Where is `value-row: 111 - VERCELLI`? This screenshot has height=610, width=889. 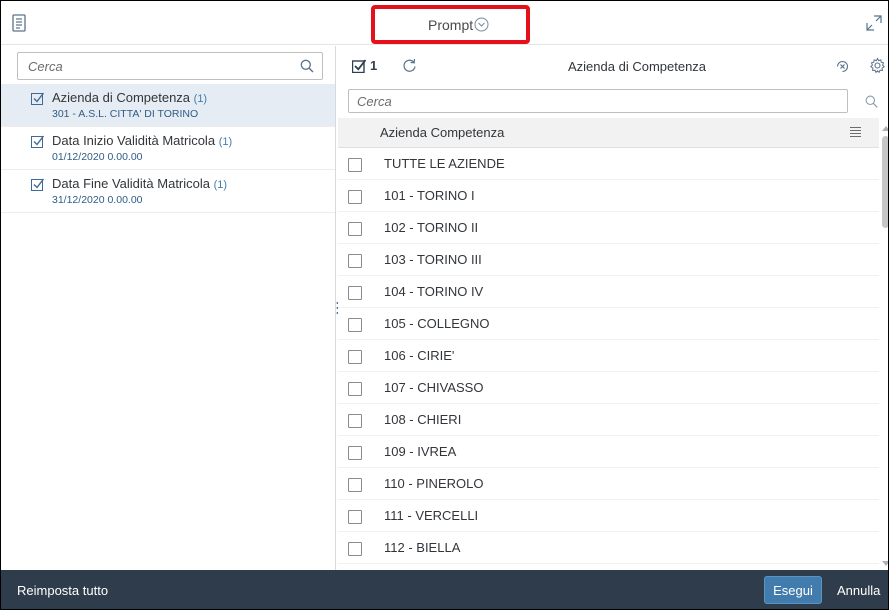 value-row: 111 - VERCELLI is located at coordinates (608, 516).